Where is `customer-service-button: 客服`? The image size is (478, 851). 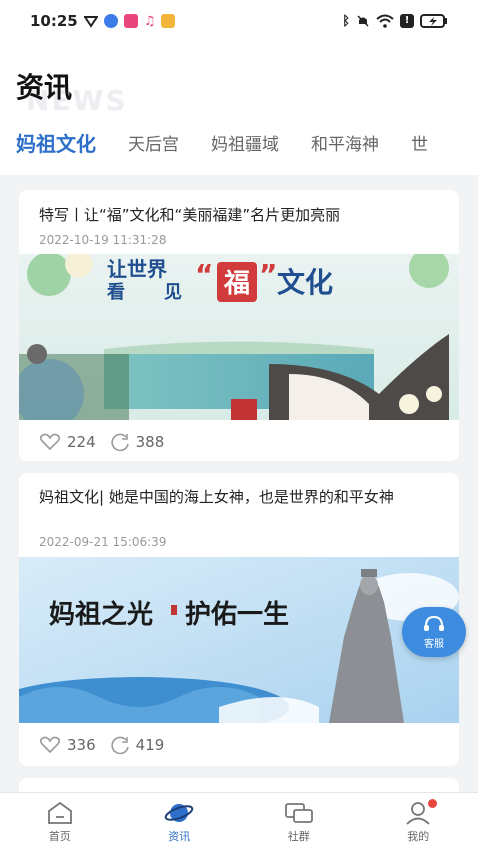 customer-service-button: 客服 is located at coordinates (434, 632).